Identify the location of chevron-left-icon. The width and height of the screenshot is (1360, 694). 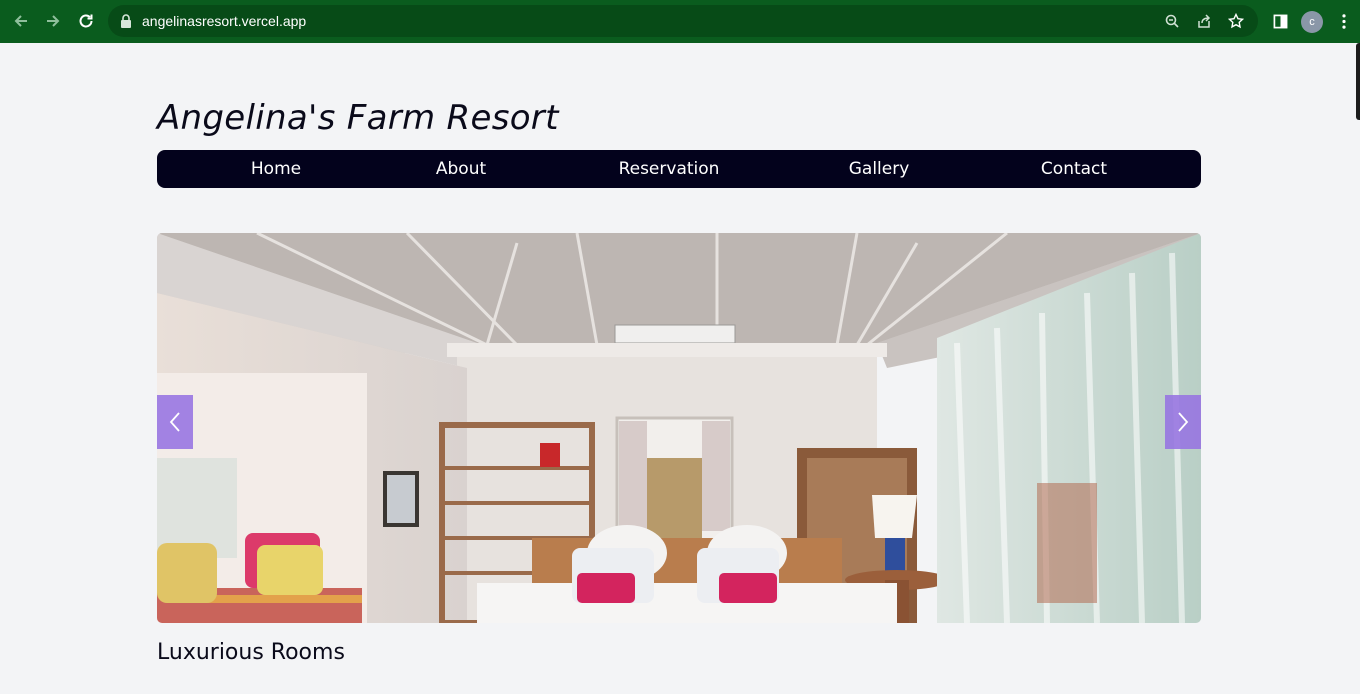
(174, 422).